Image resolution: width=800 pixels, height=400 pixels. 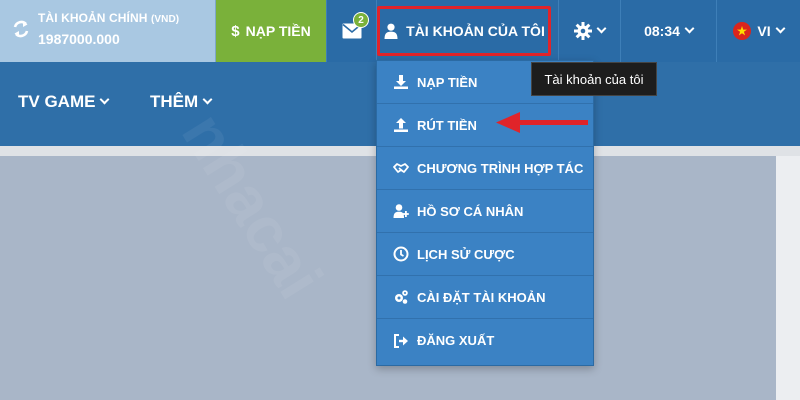 What do you see at coordinates (475, 31) in the screenshot?
I see `my-account-label: TÀI KHOẢN CỦA TÔI` at bounding box center [475, 31].